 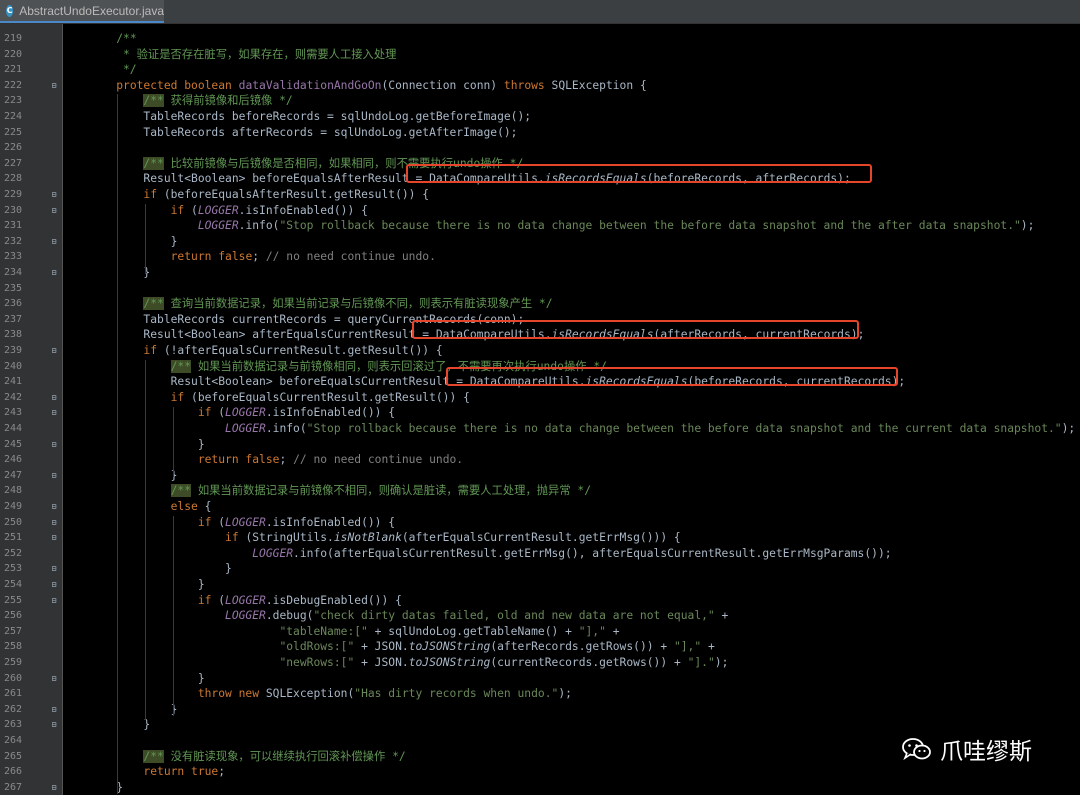 What do you see at coordinates (12, 694) in the screenshot?
I see `line-number: 261` at bounding box center [12, 694].